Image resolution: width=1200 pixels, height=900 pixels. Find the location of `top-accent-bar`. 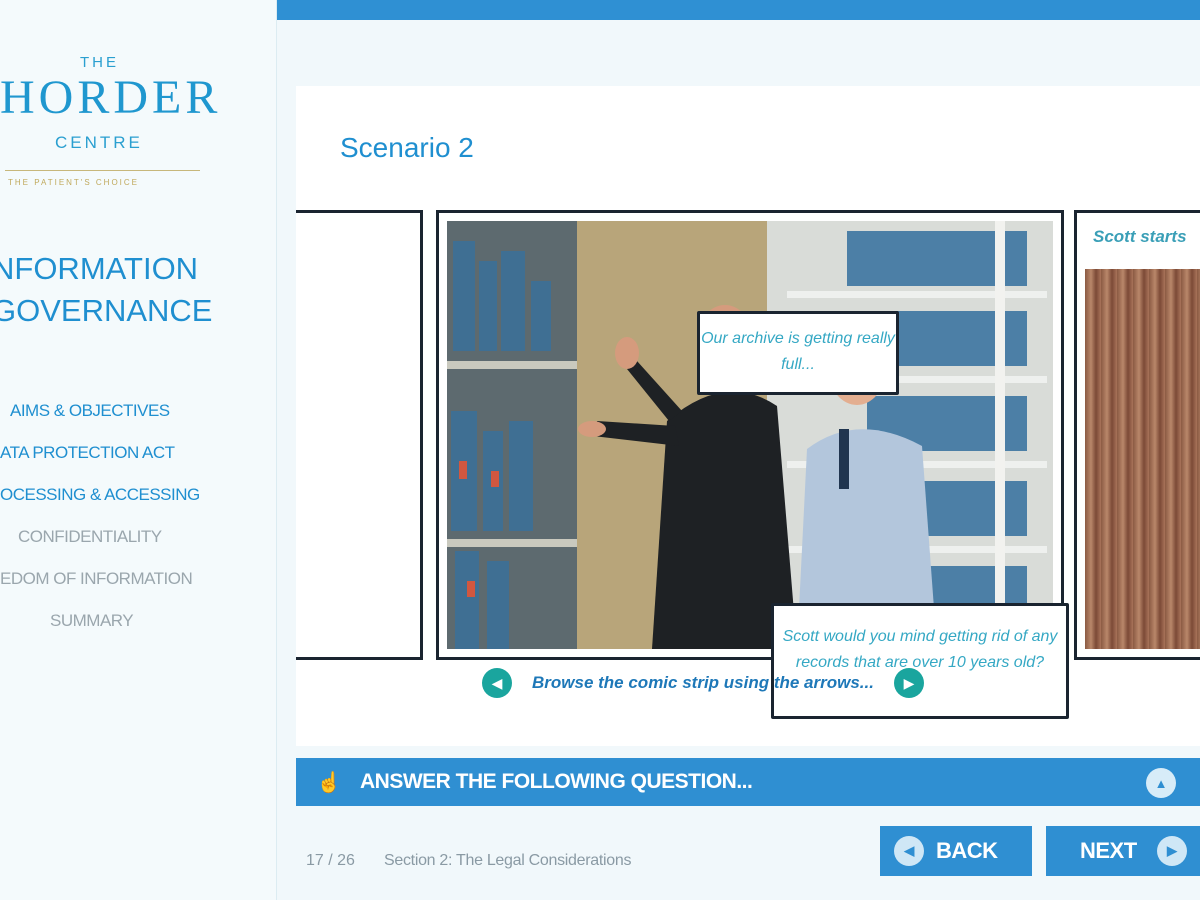

top-accent-bar is located at coordinates (738, 10).